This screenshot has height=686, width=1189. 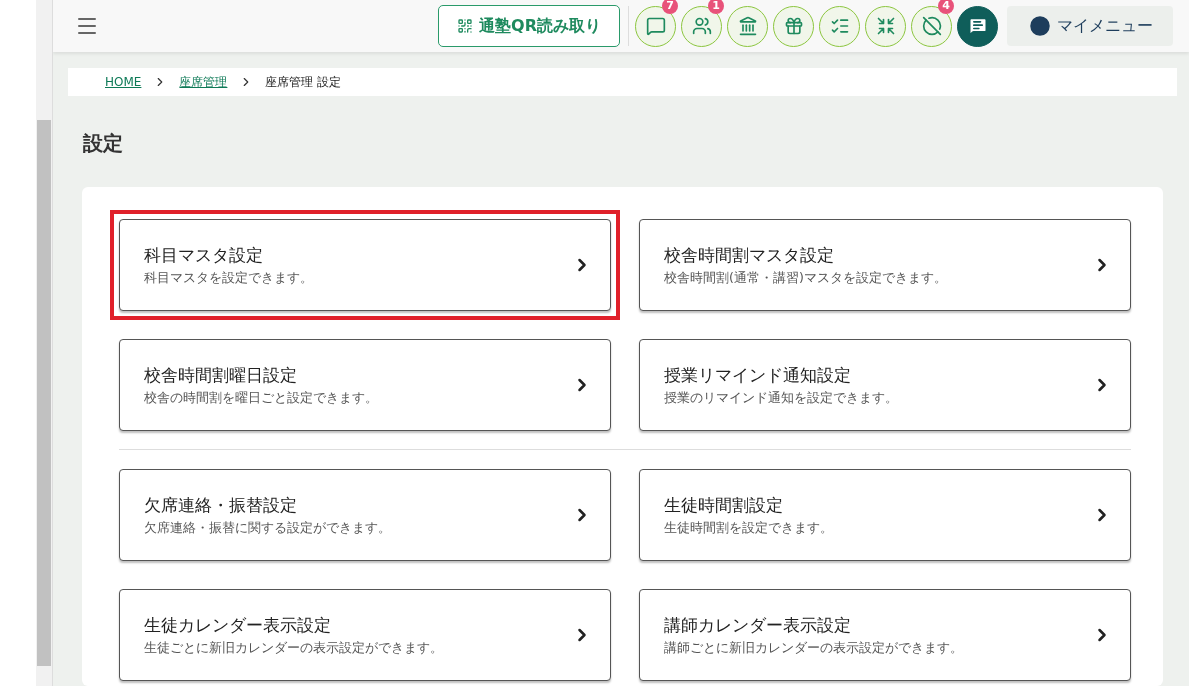 I want to click on tile-description: 生徒ごとに新旧カレンダーの表示設定ができます。, so click(x=294, y=648).